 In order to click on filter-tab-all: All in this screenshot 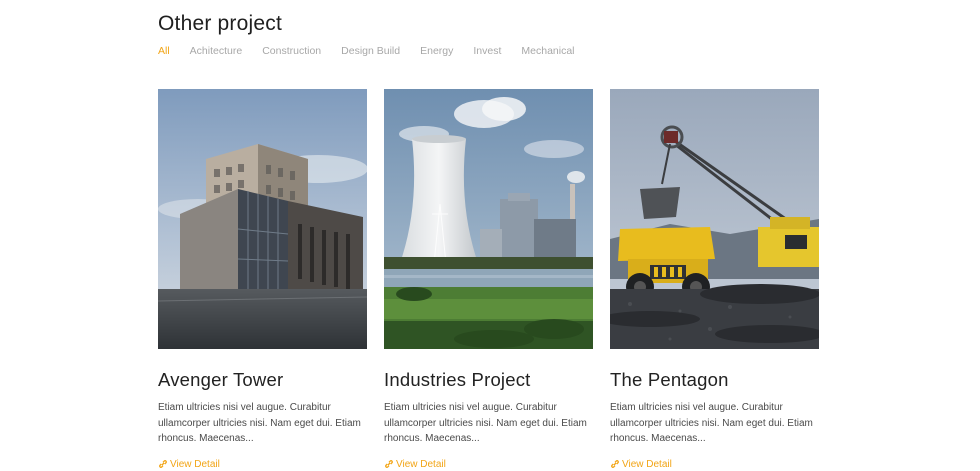, I will do `click(164, 51)`.